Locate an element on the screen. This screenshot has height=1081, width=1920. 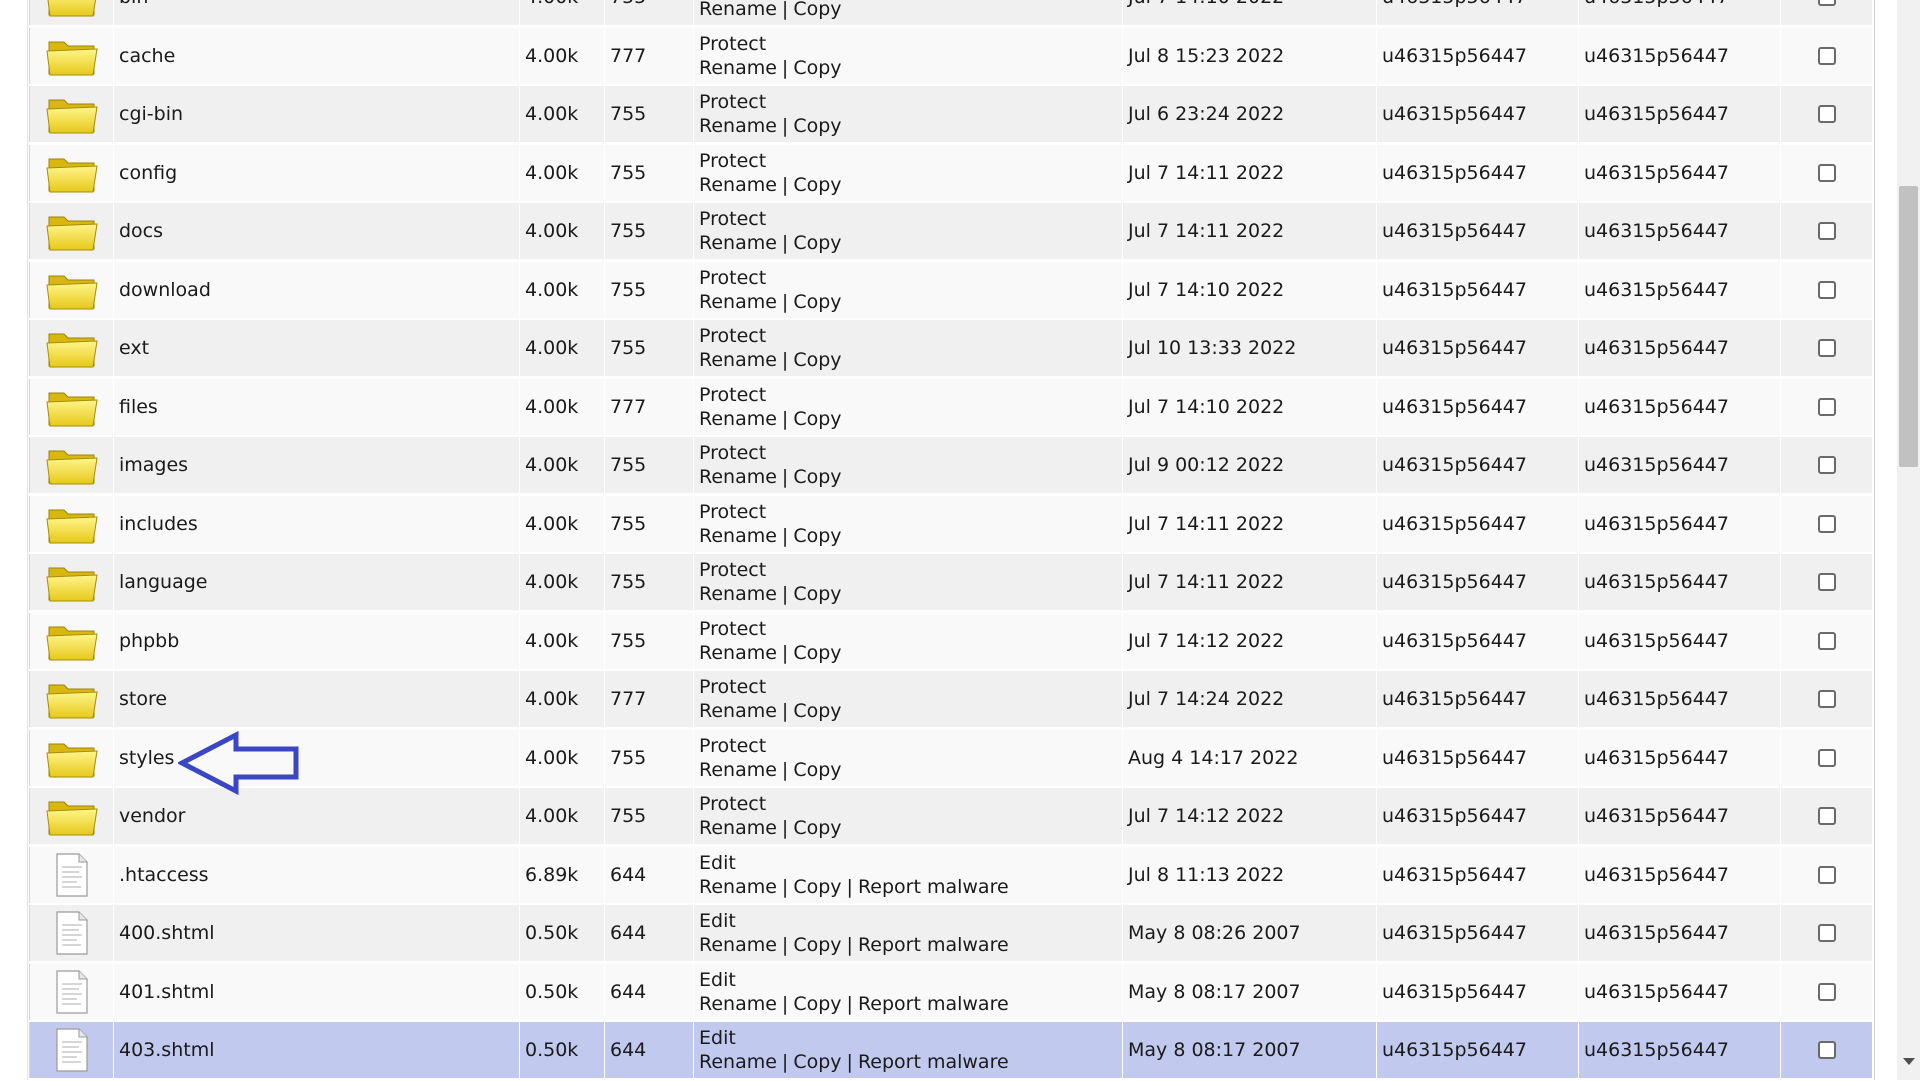
file-name-link: includes is located at coordinates (158, 524).